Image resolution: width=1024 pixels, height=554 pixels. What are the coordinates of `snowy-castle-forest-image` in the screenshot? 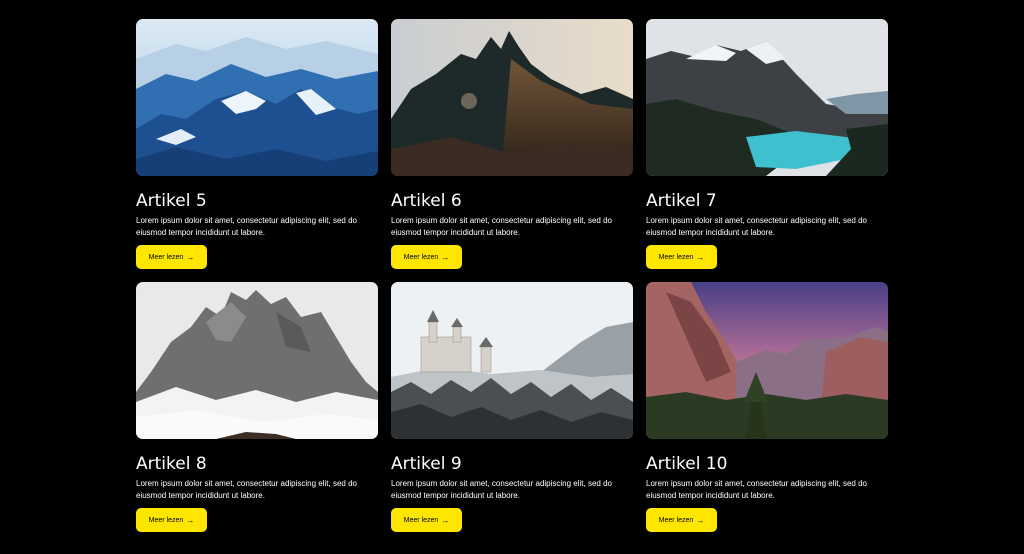 It's located at (512, 360).